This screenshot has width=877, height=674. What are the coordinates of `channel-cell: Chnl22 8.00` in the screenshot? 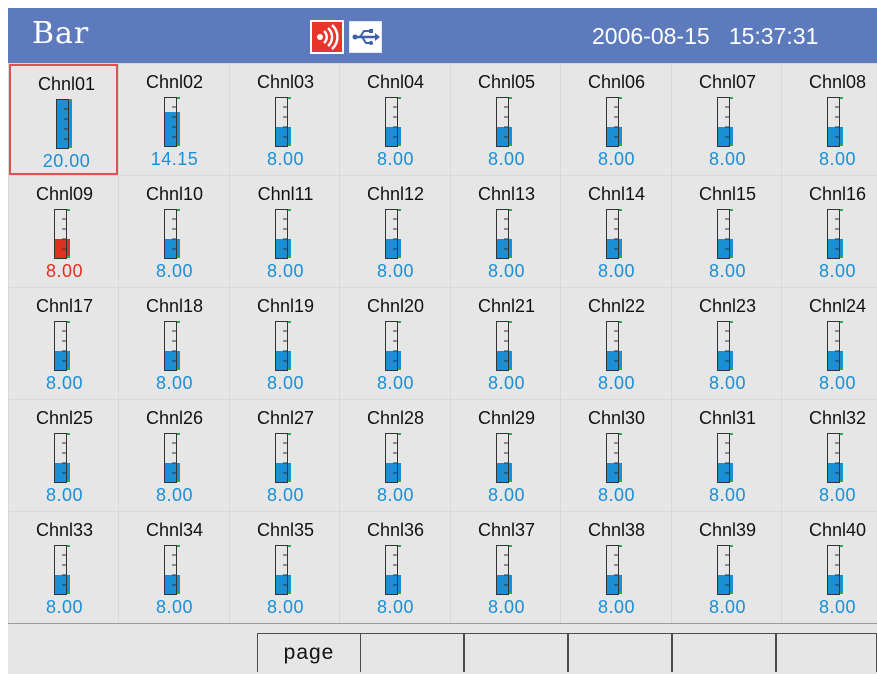 It's located at (616, 343).